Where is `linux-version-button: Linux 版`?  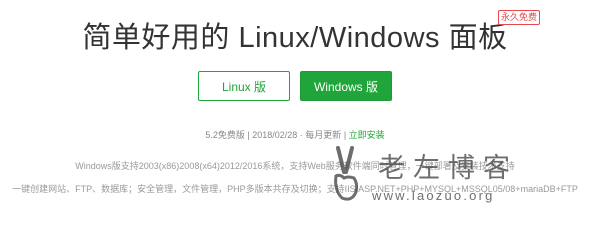 linux-version-button: Linux 版 is located at coordinates (244, 86).